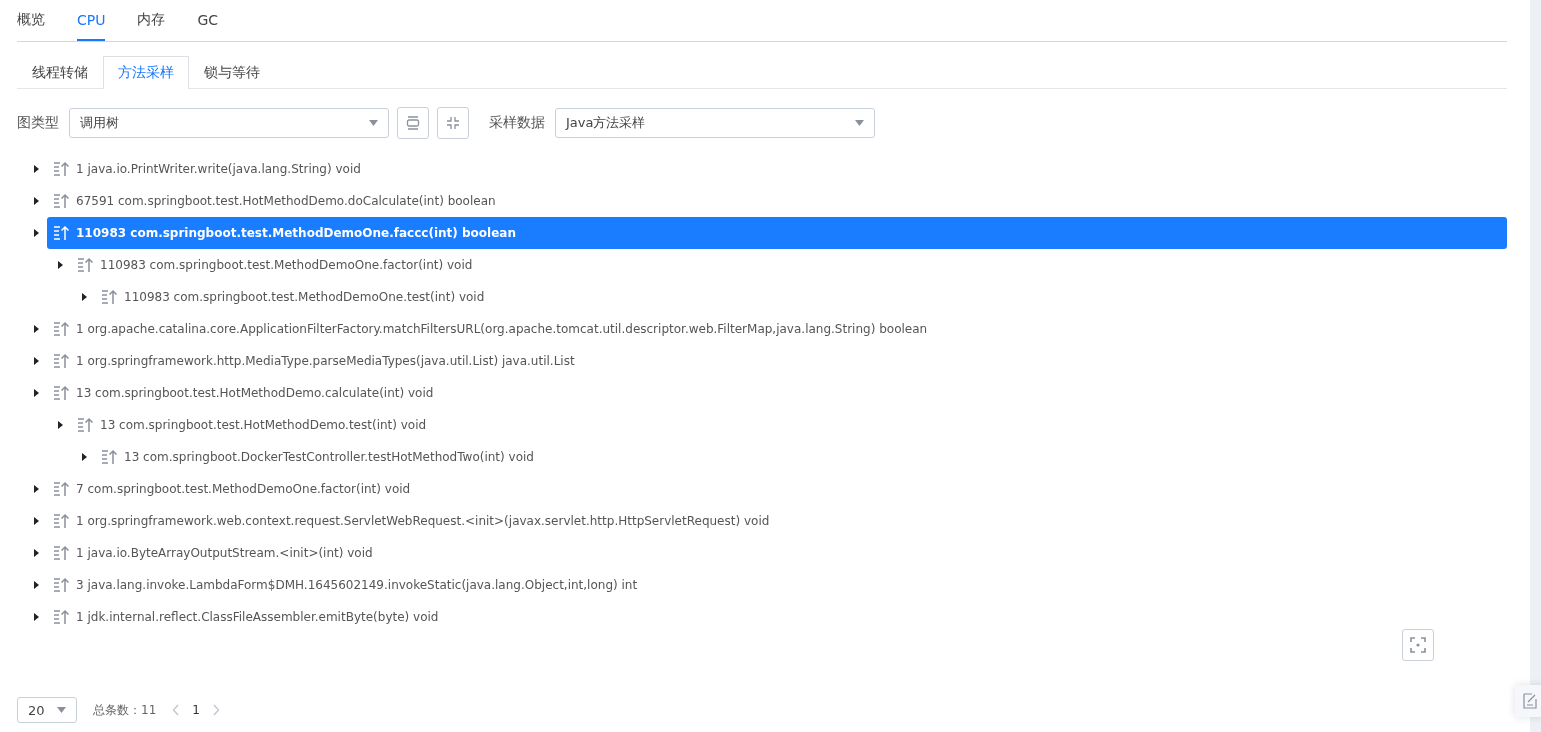 This screenshot has height=732, width=1541. Describe the element at coordinates (777, 521) in the screenshot. I see `tree-node: 1 org.springframework.web.context.request.ServletWebRequest.<init>(javax.servlet.http.HttpServletRequest) void` at that location.